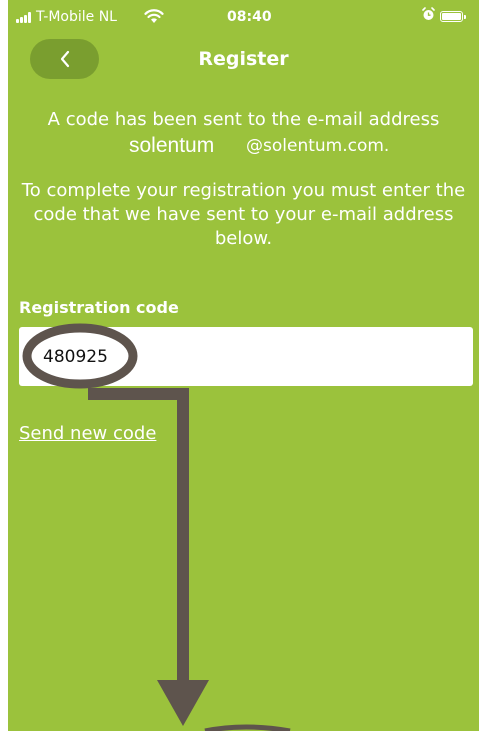 This screenshot has height=731, width=479. What do you see at coordinates (80, 356) in the screenshot?
I see `annotation-circle` at bounding box center [80, 356].